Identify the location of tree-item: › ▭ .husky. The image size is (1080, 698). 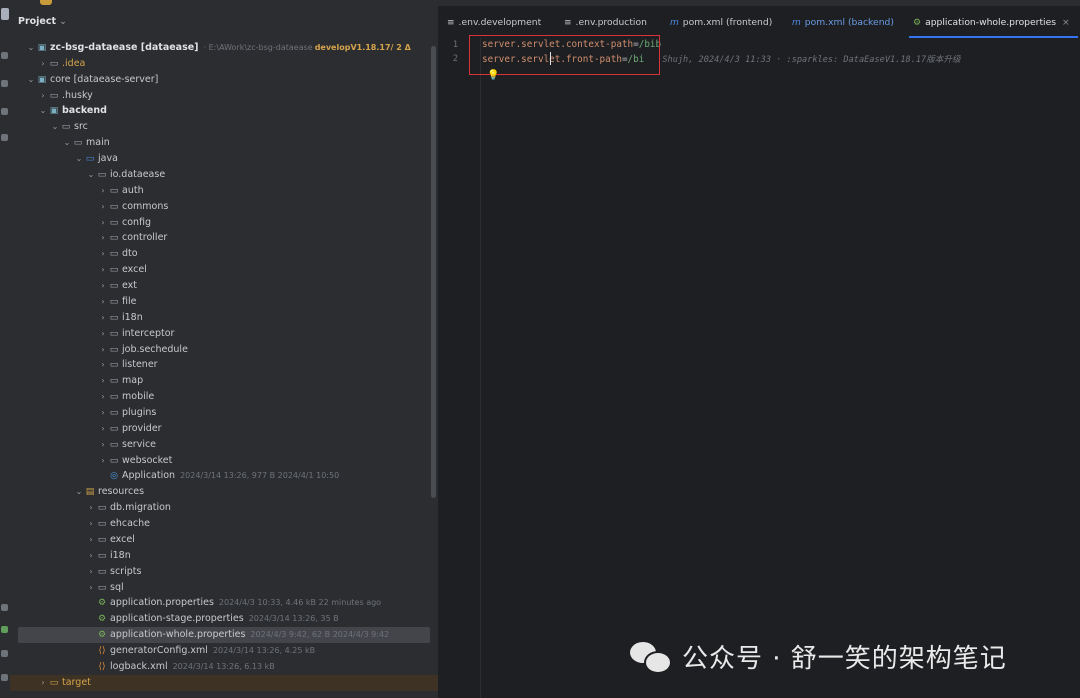
(224, 96).